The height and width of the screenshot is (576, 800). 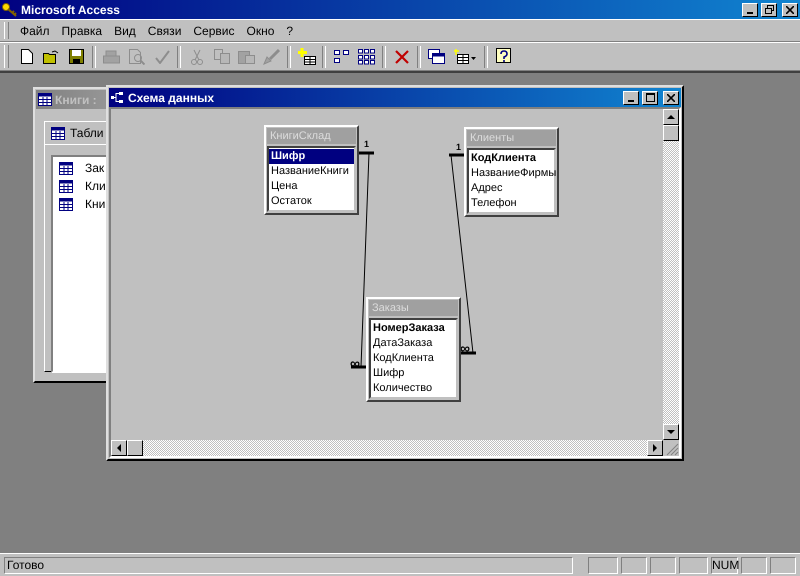 What do you see at coordinates (289, 31) in the screenshot?
I see `menu-item: ?` at bounding box center [289, 31].